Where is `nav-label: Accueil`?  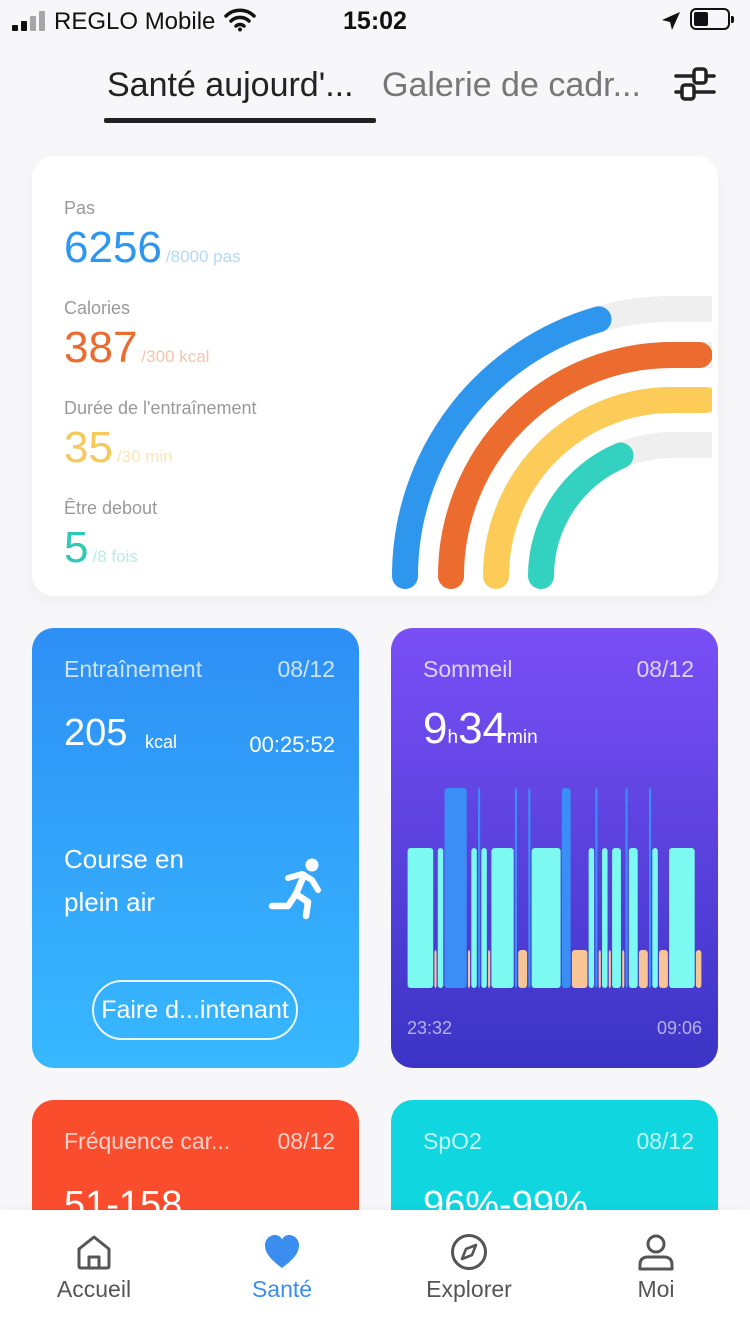
nav-label: Accueil is located at coordinates (94, 1289).